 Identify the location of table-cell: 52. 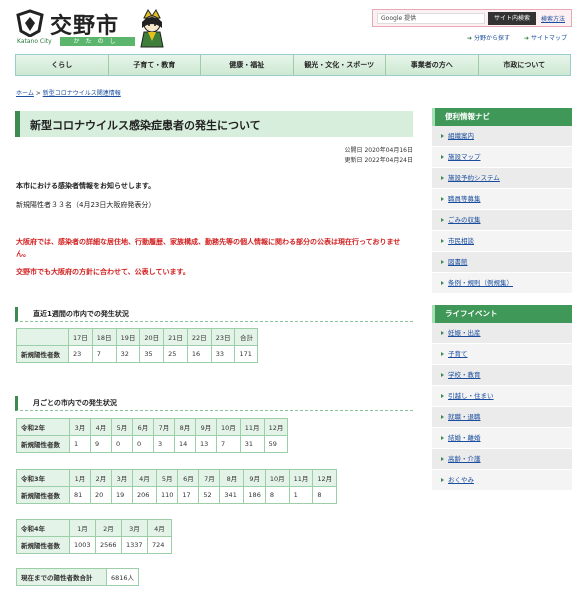
(209, 495).